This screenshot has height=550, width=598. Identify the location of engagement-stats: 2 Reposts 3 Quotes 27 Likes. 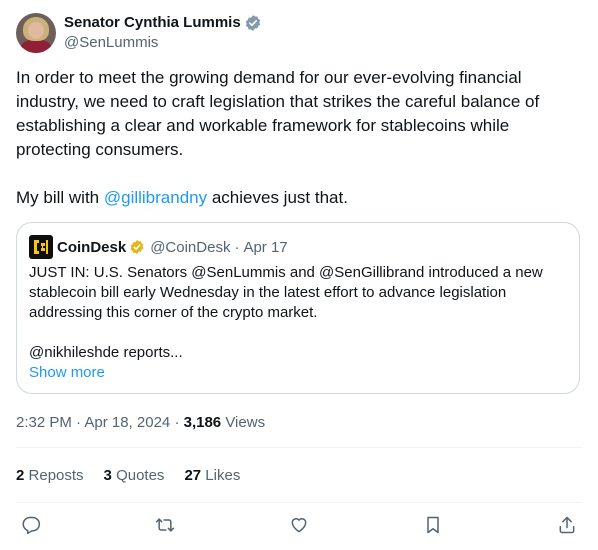
(138, 476).